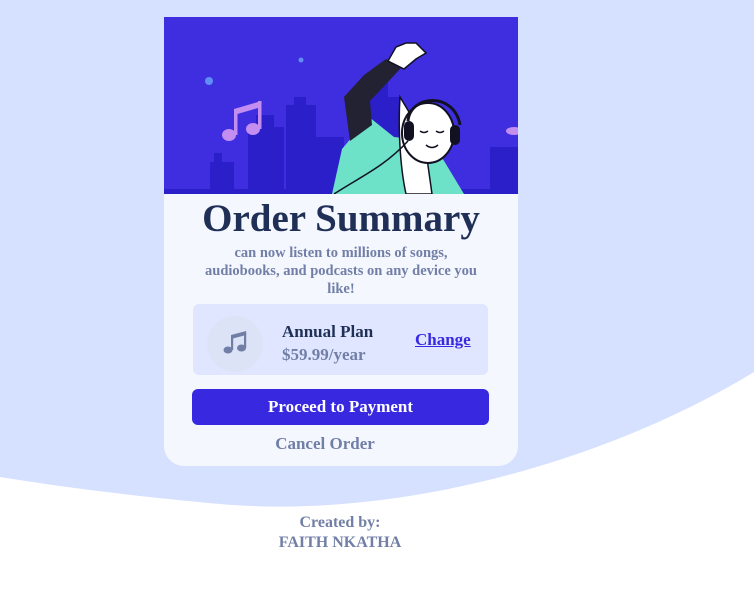 The image size is (754, 606). I want to click on plan-summary-box: Annual Plan $59.99/year Change, so click(340, 339).